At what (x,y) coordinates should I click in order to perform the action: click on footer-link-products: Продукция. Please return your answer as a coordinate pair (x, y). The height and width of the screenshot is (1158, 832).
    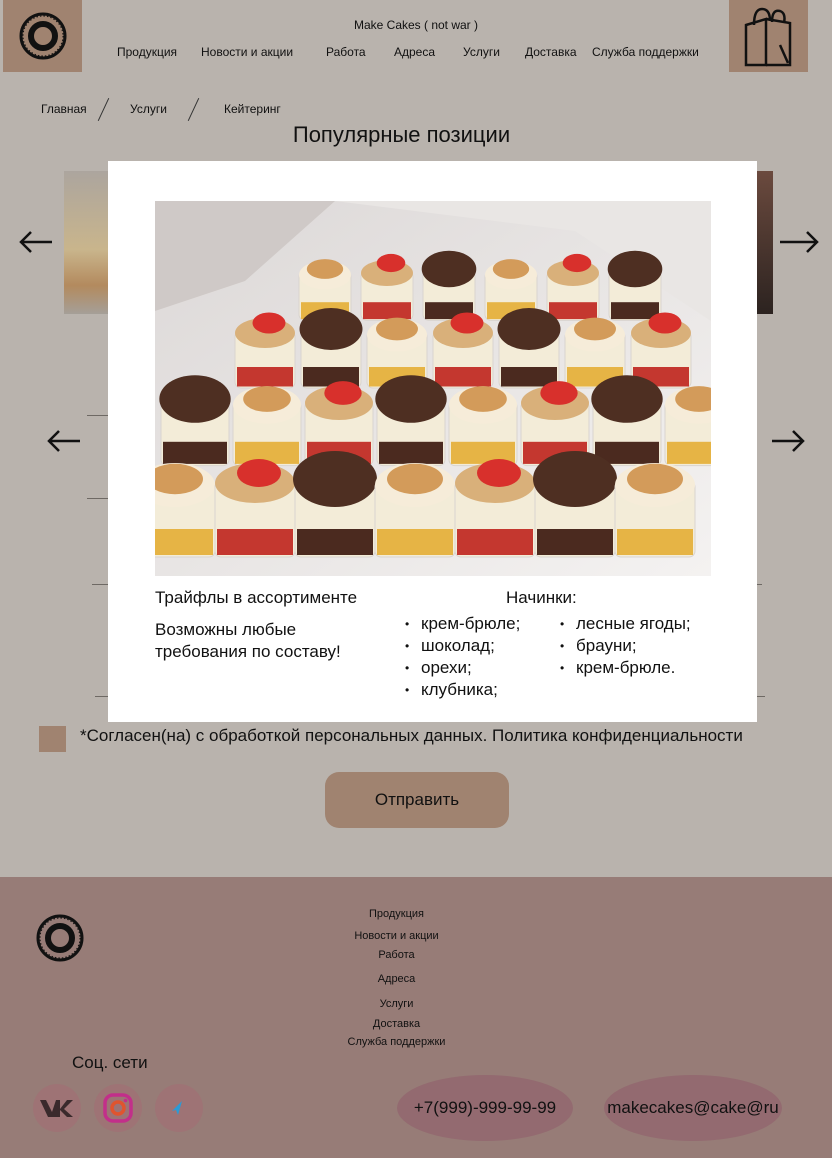
    Looking at the image, I should click on (396, 914).